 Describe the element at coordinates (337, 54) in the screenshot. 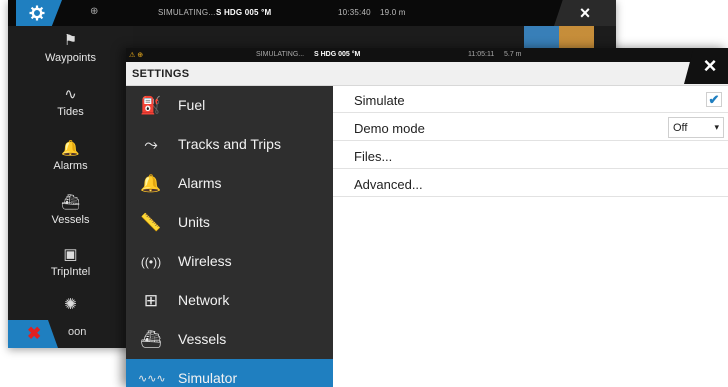

I see `settings-heading: S HDG 005 °M` at that location.